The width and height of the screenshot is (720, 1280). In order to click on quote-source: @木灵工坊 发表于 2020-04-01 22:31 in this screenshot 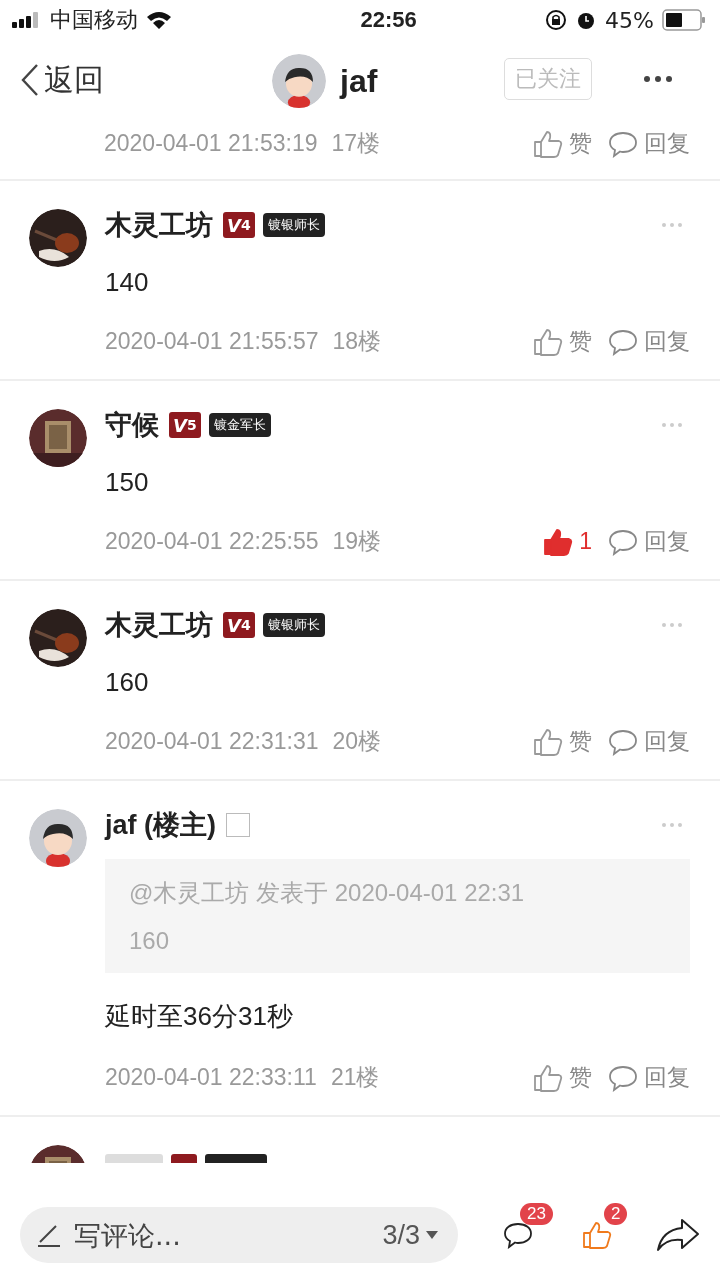, I will do `click(327, 893)`.